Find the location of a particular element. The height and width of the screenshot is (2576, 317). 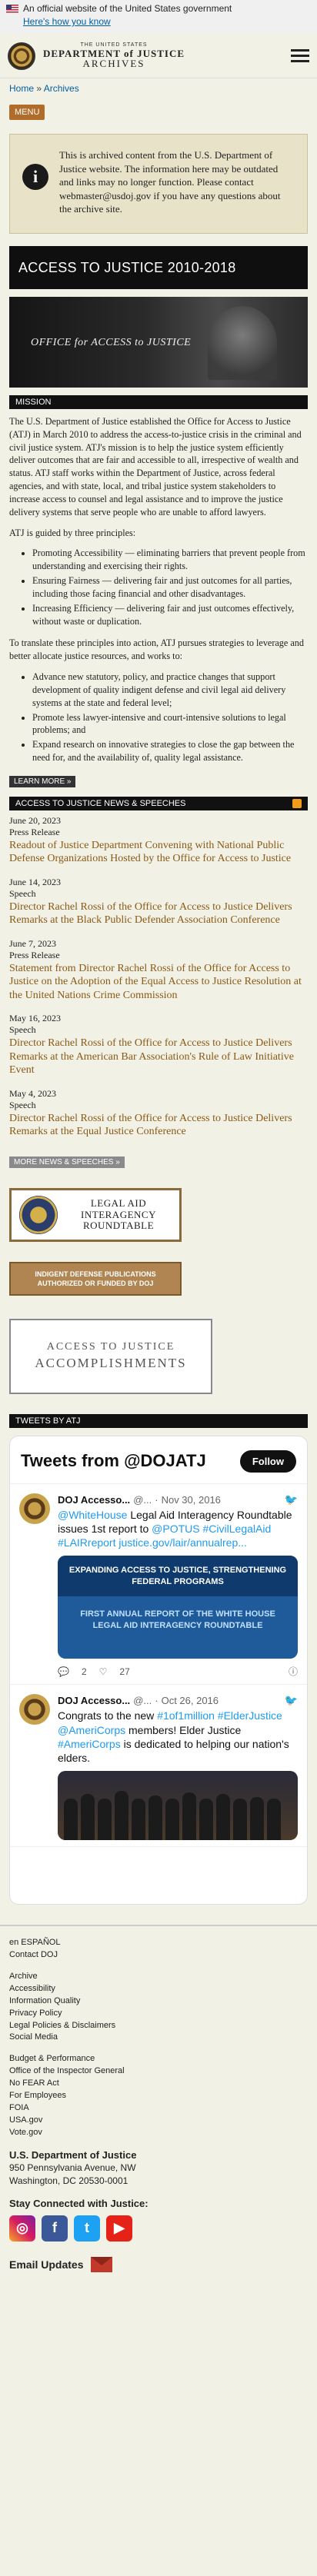

follow-button: Follow is located at coordinates (267, 1461).